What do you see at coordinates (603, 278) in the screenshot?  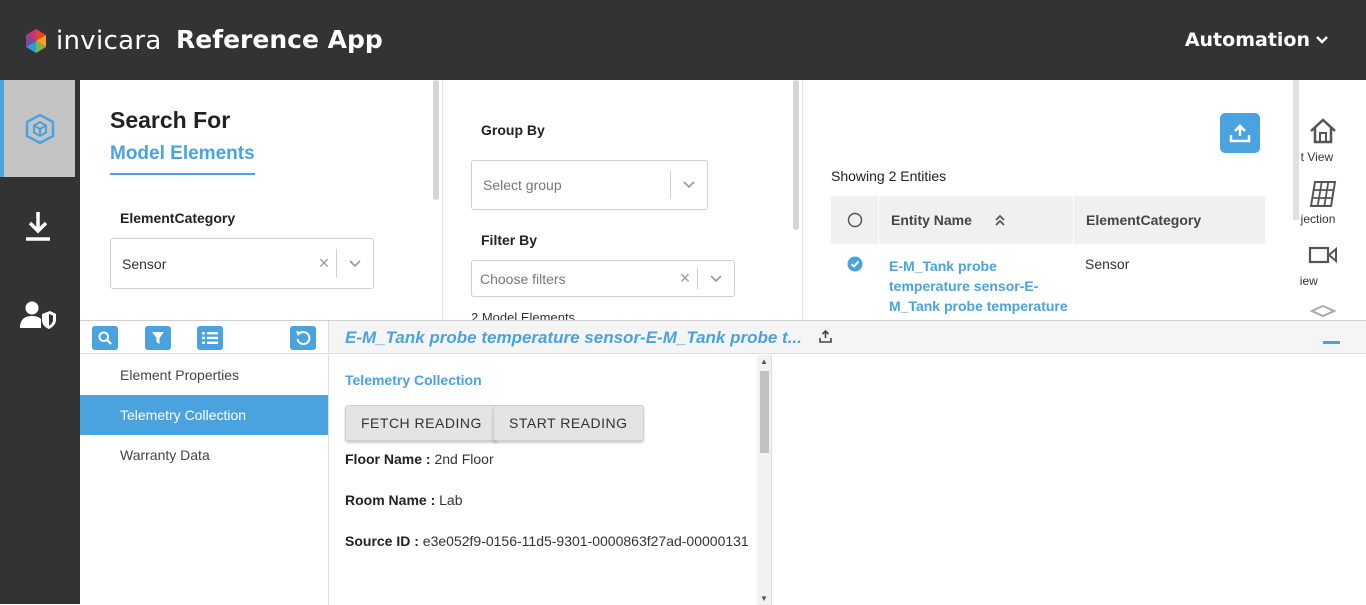 I see `filter-select: Choose filters ×` at bounding box center [603, 278].